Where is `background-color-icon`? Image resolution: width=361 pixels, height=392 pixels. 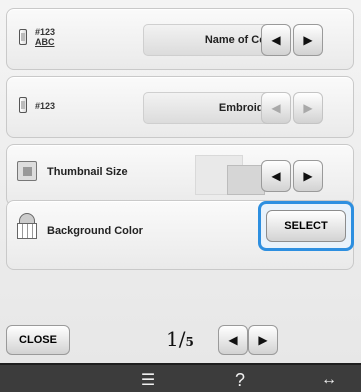 background-color-icon is located at coordinates (27, 226).